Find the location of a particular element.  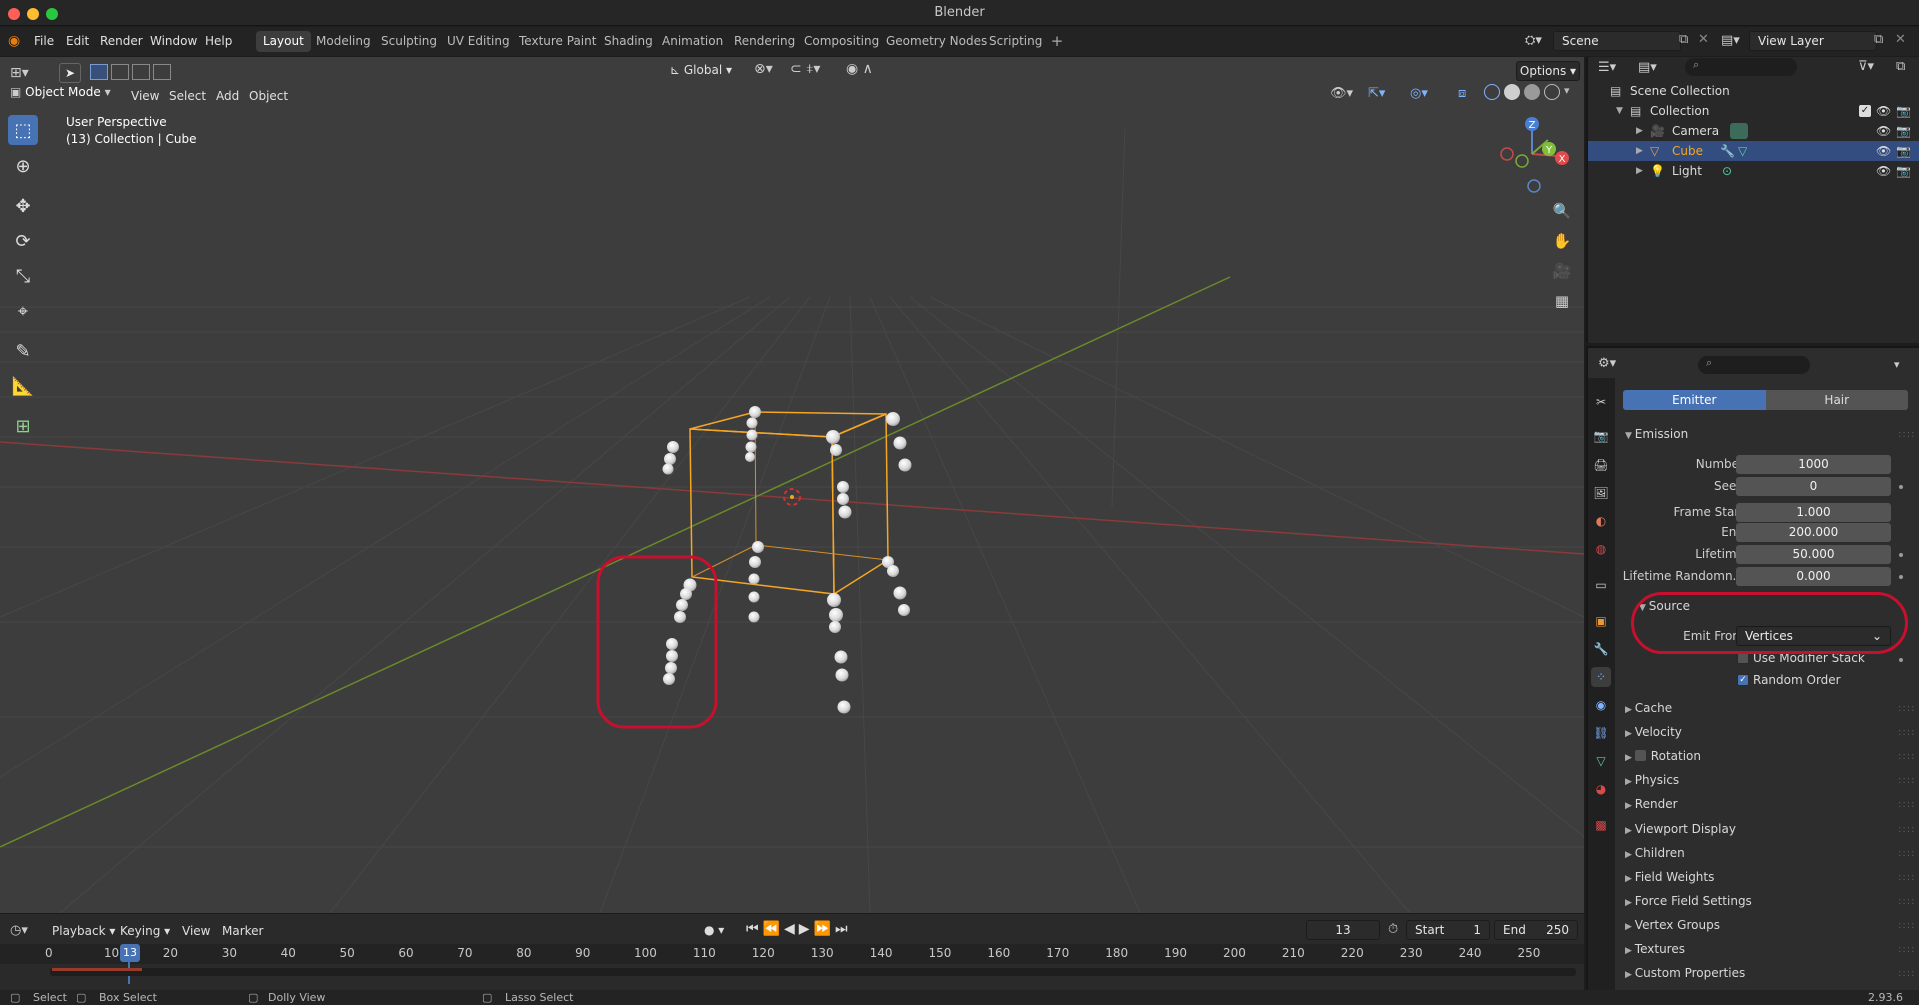

menu-render: Render is located at coordinates (121, 41).